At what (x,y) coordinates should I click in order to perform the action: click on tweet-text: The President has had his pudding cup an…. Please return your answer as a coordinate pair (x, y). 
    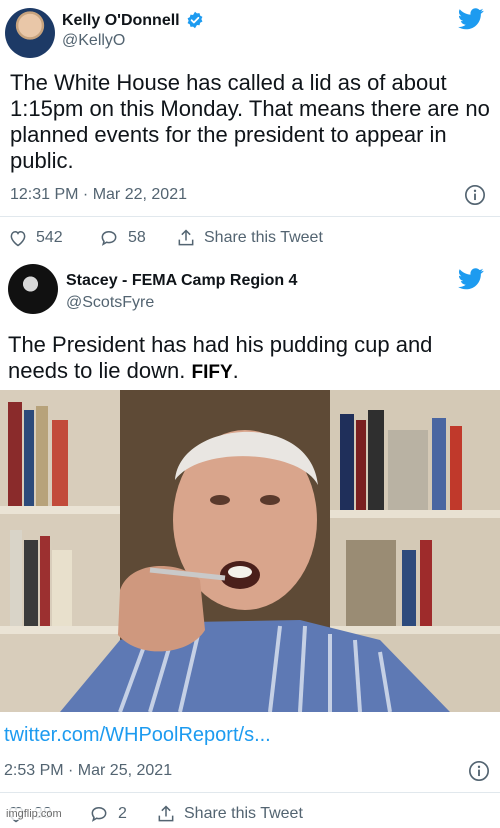
    Looking at the image, I should click on (251, 359).